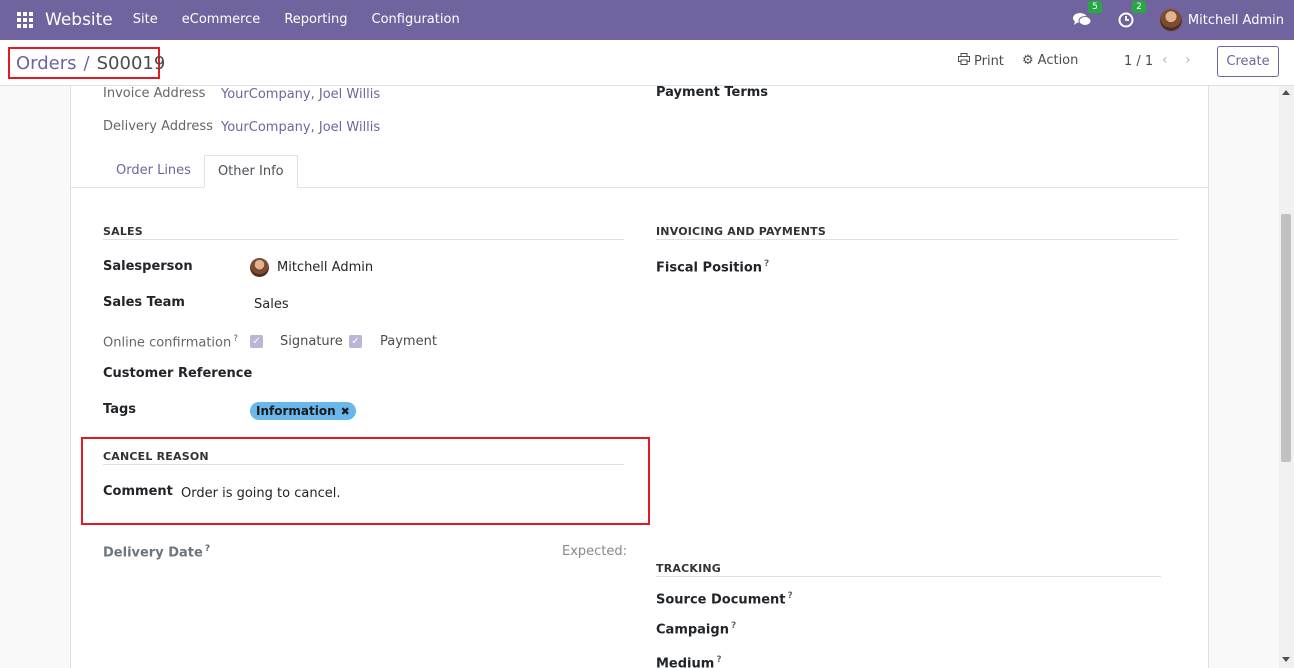 The image size is (1294, 668). I want to click on salesperson-field: Mitchell Admin, so click(311, 267).